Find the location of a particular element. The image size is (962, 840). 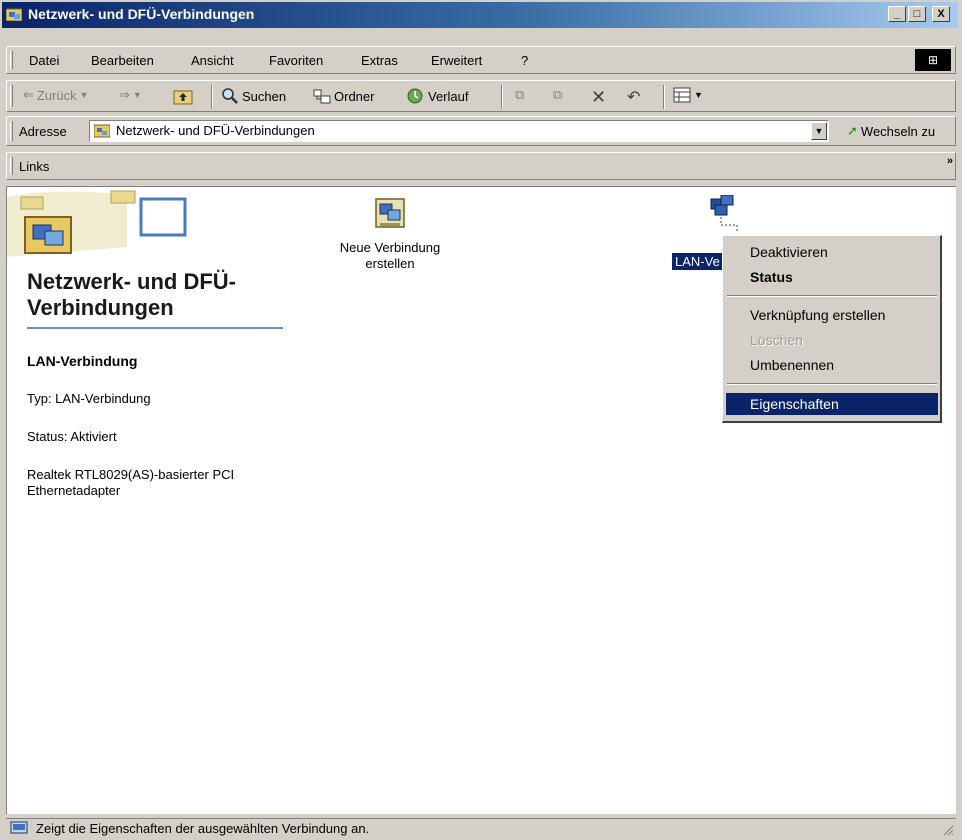

menu-datei: Datei is located at coordinates (44, 60).